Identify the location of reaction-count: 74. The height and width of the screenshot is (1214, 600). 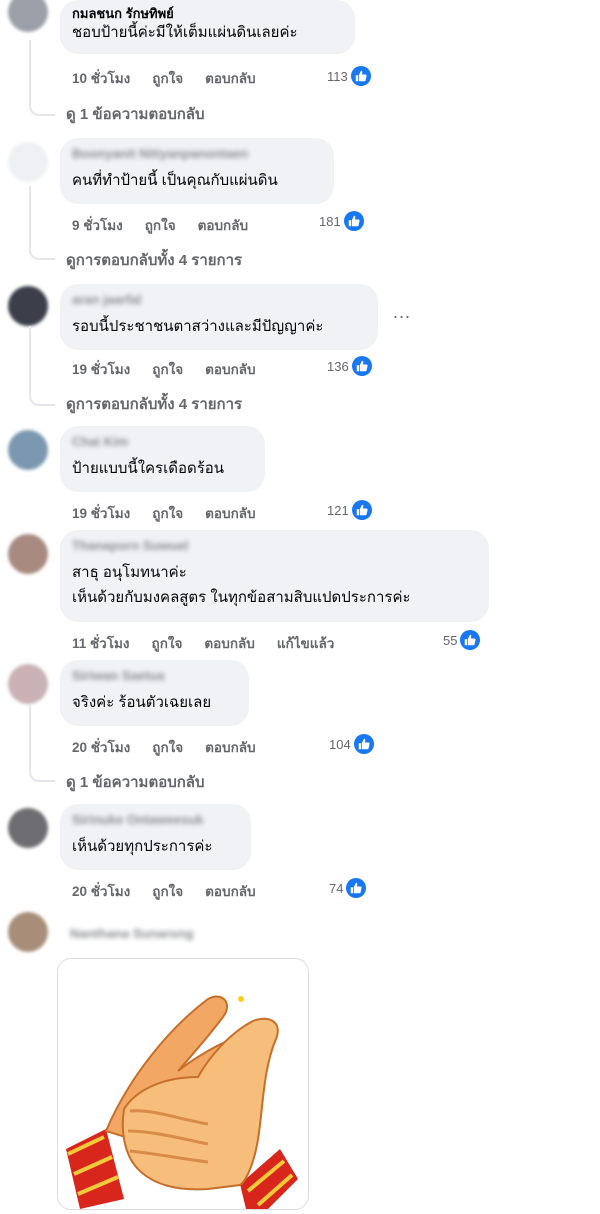
(348, 888).